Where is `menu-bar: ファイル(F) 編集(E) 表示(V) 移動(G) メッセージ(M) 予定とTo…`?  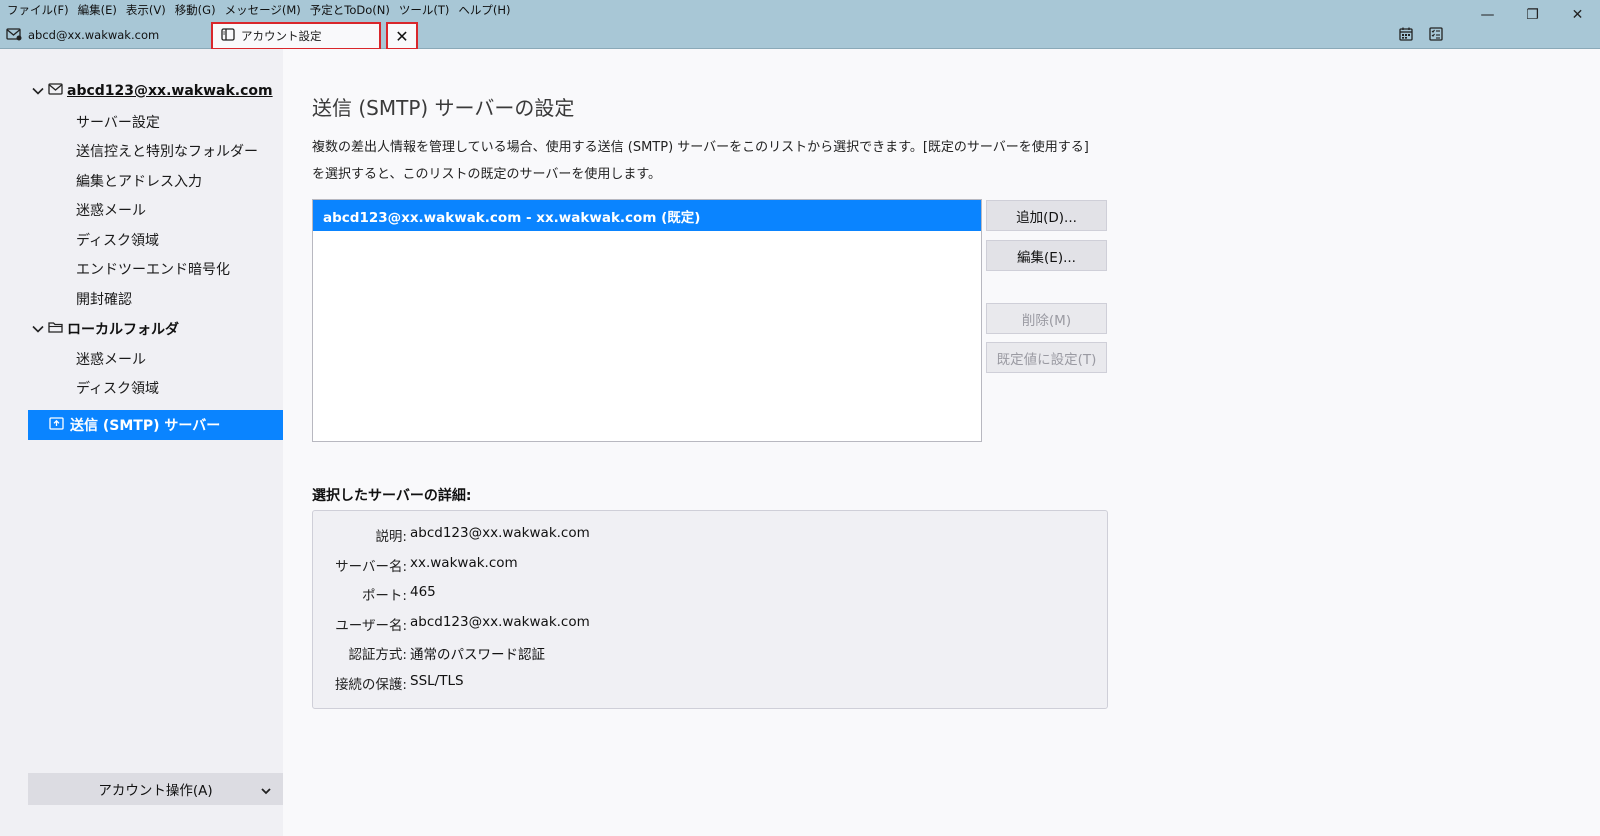
menu-bar: ファイル(F) 編集(E) 表示(V) 移動(G) メッセージ(M) 予定とTo… is located at coordinates (260, 10).